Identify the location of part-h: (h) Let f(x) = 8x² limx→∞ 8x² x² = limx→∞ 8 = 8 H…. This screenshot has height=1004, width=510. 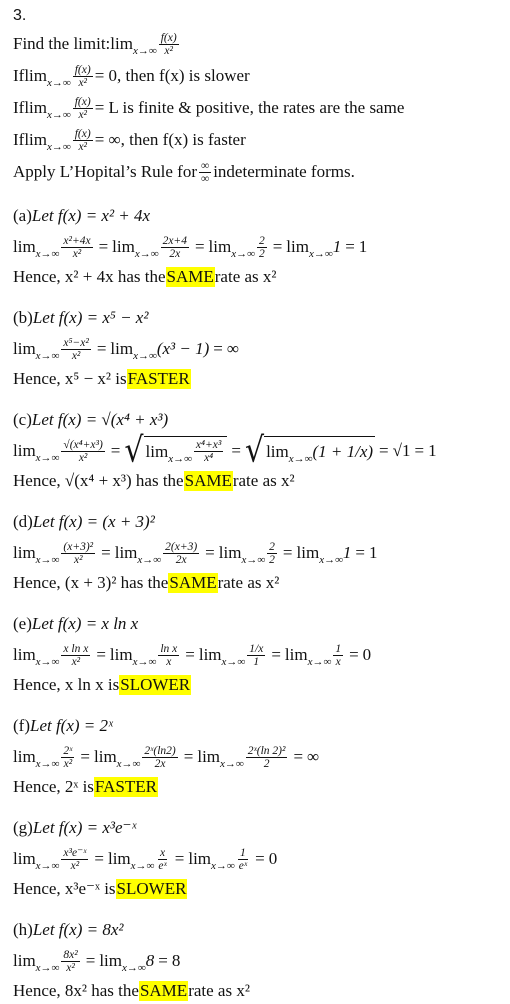
(261, 960).